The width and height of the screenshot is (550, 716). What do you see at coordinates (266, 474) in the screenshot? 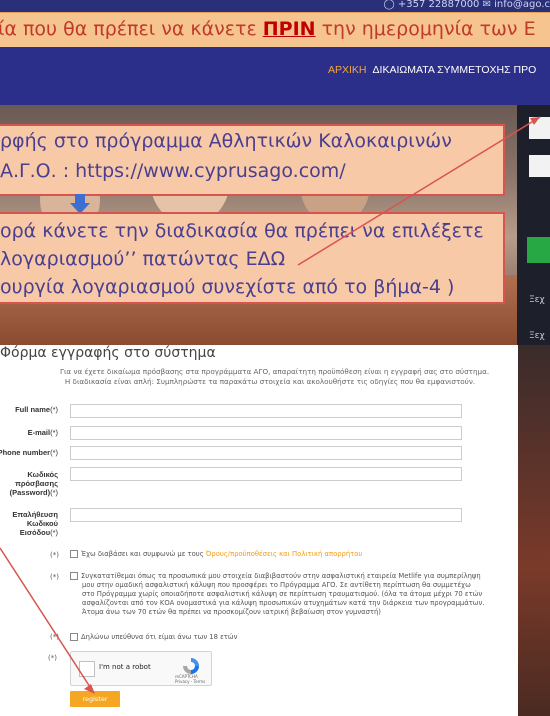
I see `password-input` at bounding box center [266, 474].